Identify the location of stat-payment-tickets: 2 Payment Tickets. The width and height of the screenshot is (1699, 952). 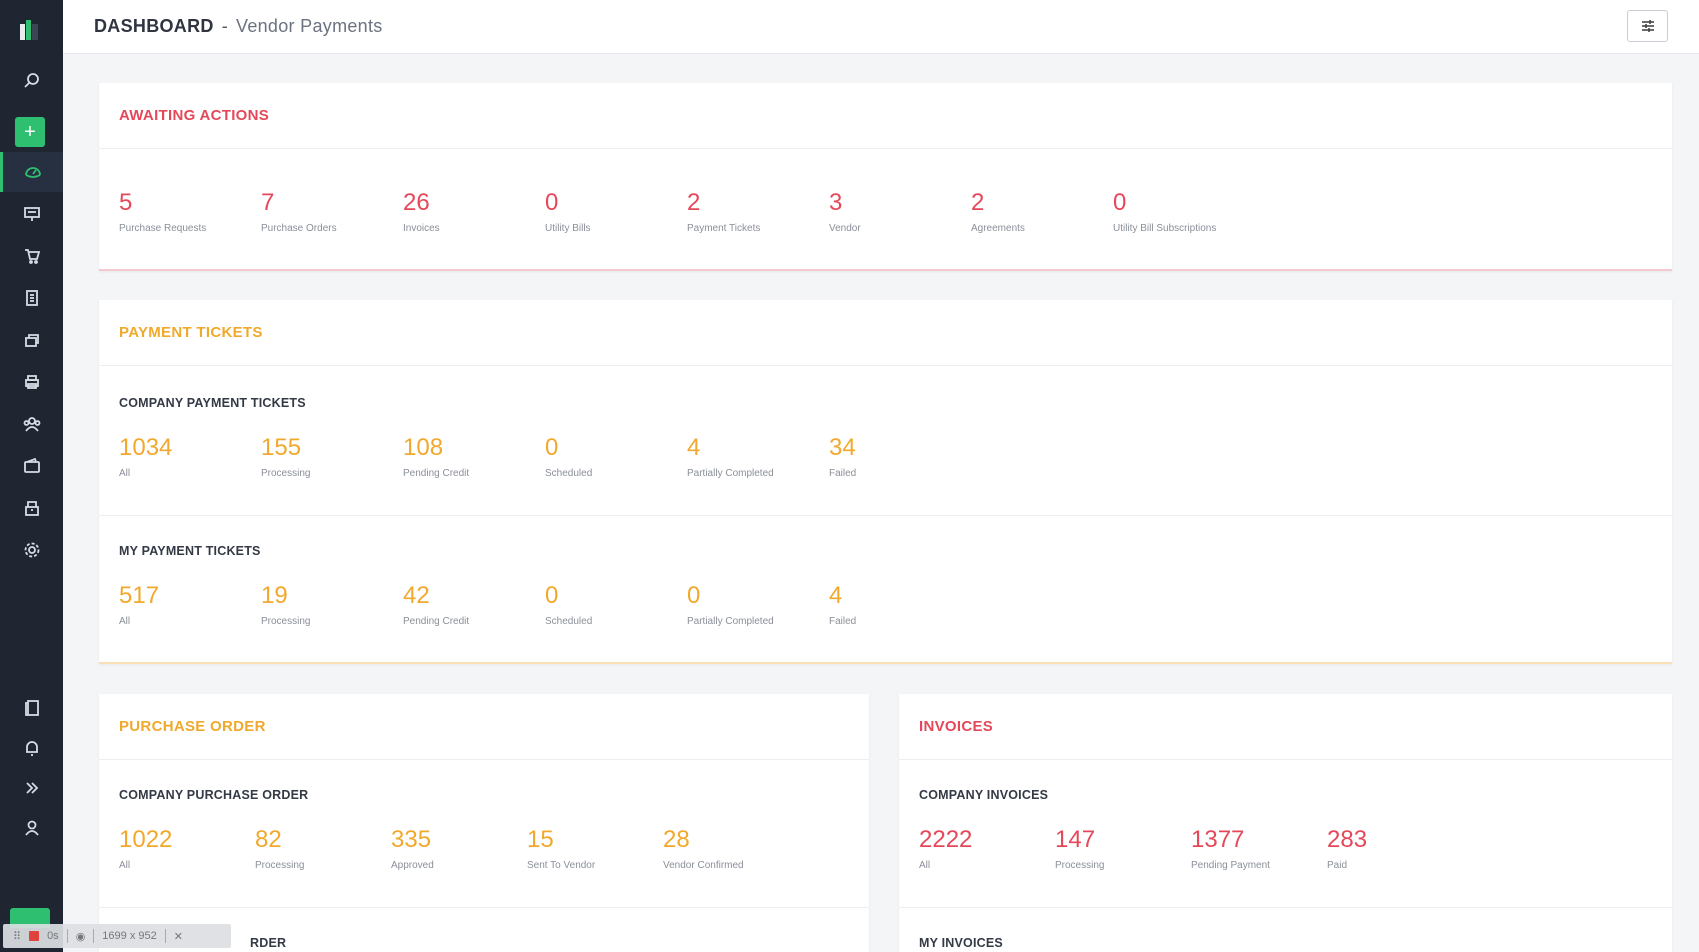
(758, 211).